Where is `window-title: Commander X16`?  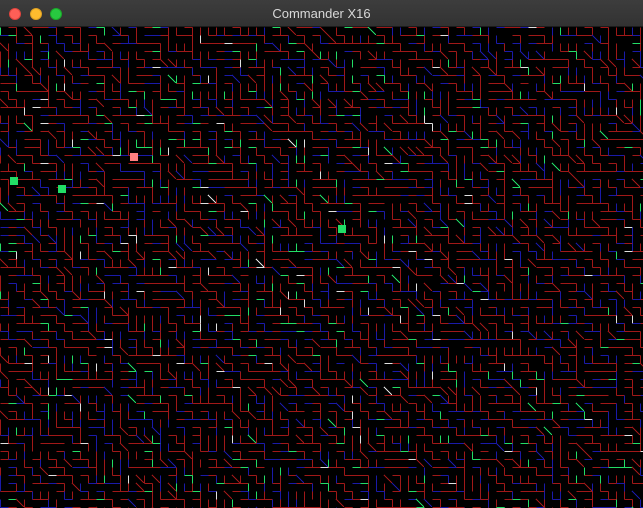 window-title: Commander X16 is located at coordinates (321, 13).